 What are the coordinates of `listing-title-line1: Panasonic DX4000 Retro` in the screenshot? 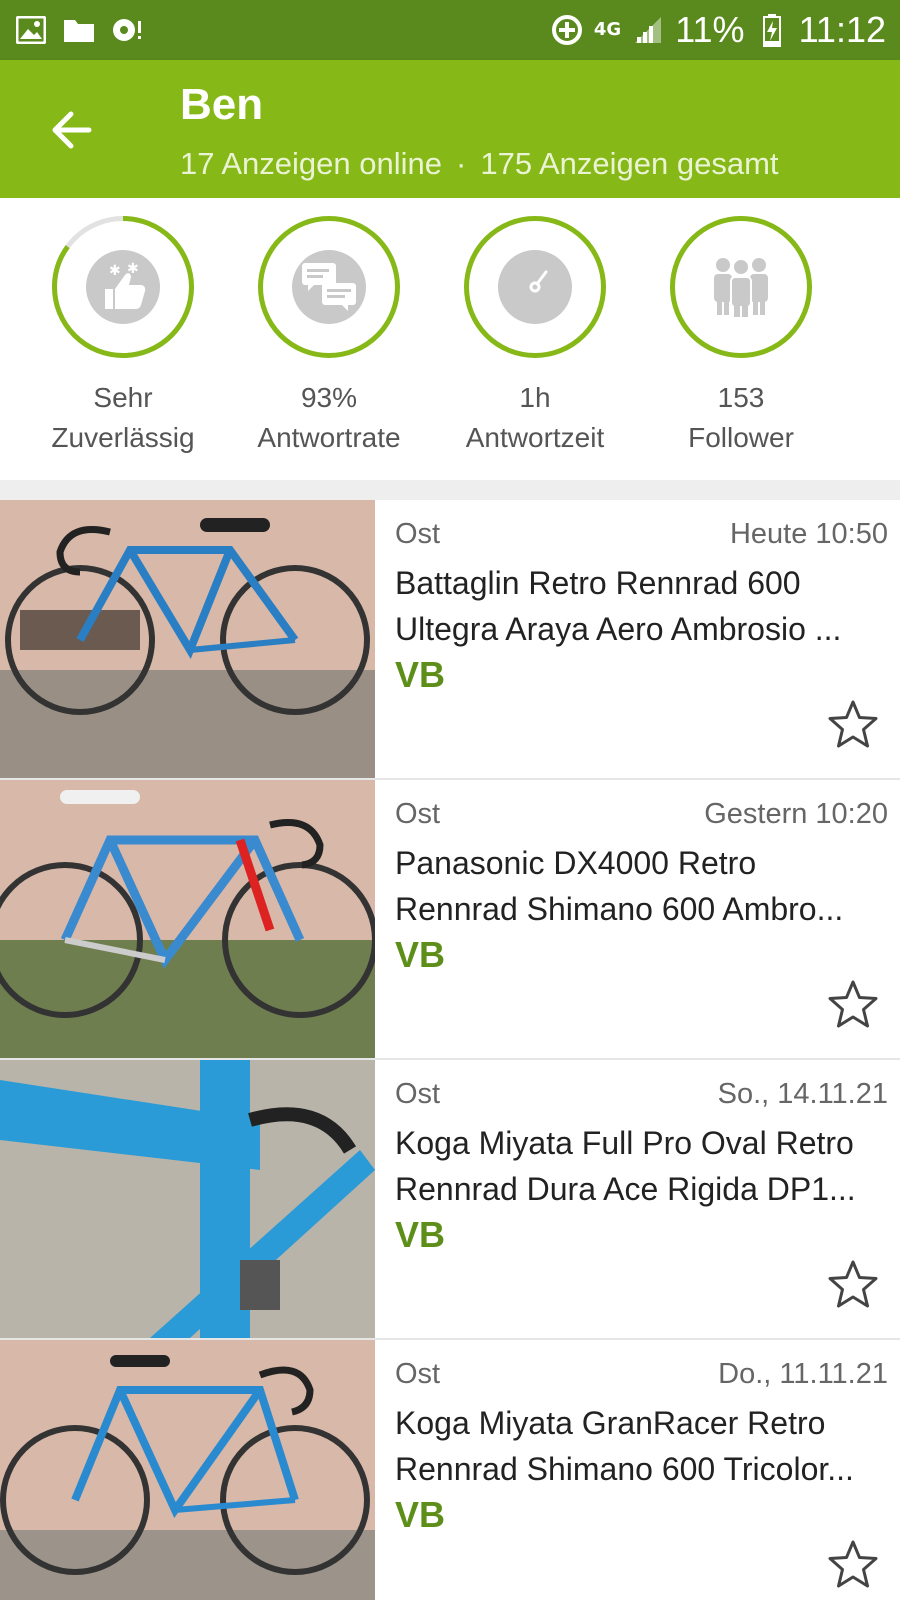 It's located at (576, 863).